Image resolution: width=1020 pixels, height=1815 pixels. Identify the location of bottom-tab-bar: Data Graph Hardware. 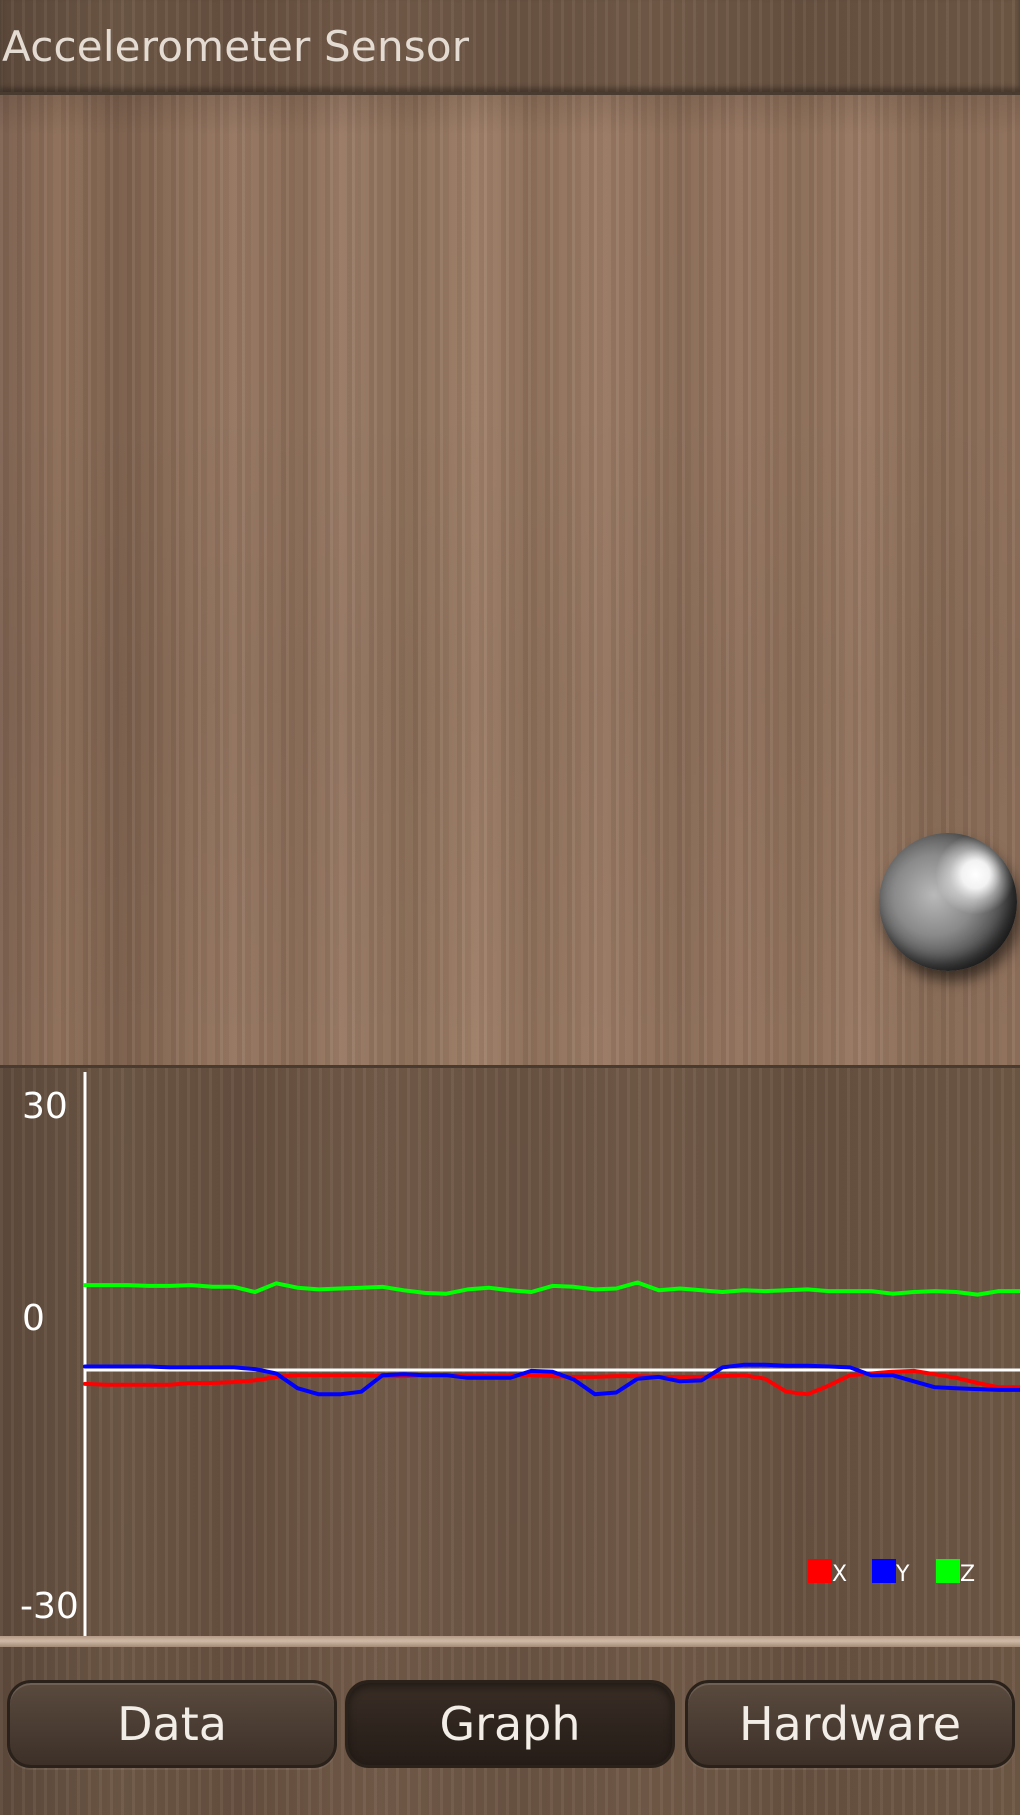
(510, 1731).